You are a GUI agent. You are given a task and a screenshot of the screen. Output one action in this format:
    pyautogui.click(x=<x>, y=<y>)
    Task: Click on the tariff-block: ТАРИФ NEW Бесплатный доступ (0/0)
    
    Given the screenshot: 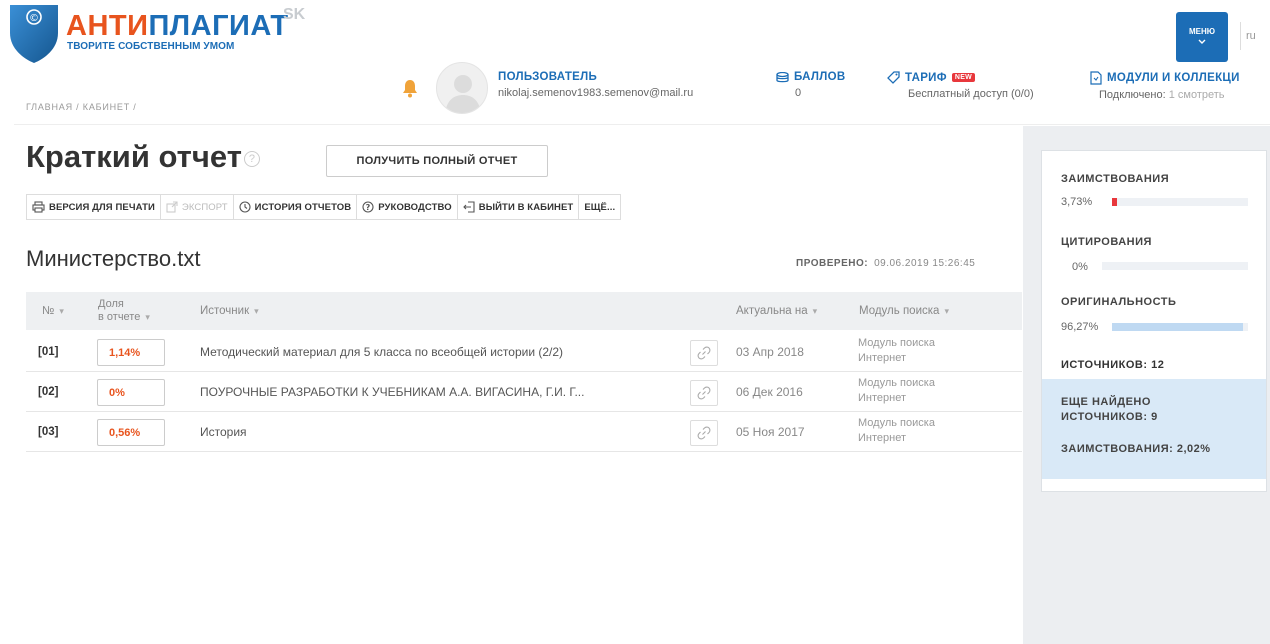 What is the action you would take?
    pyautogui.click(x=960, y=85)
    